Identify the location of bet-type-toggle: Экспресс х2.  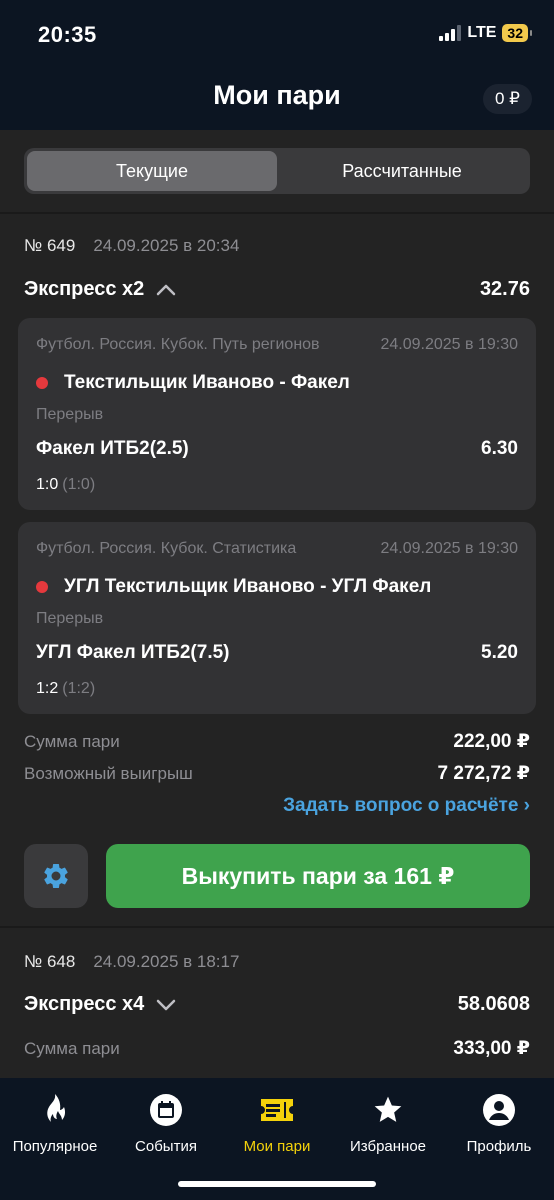
(100, 289).